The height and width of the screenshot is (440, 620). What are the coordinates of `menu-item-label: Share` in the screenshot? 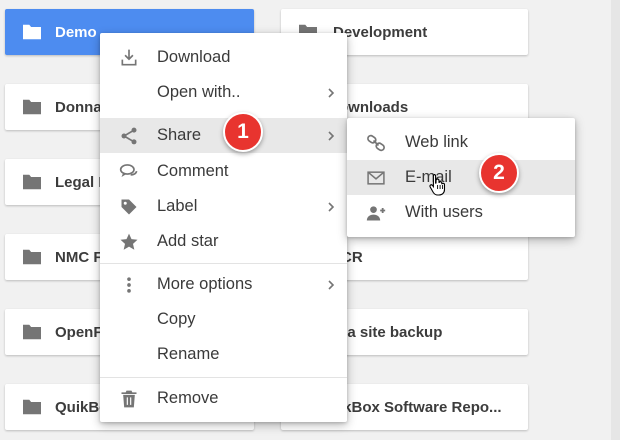 It's located at (179, 135).